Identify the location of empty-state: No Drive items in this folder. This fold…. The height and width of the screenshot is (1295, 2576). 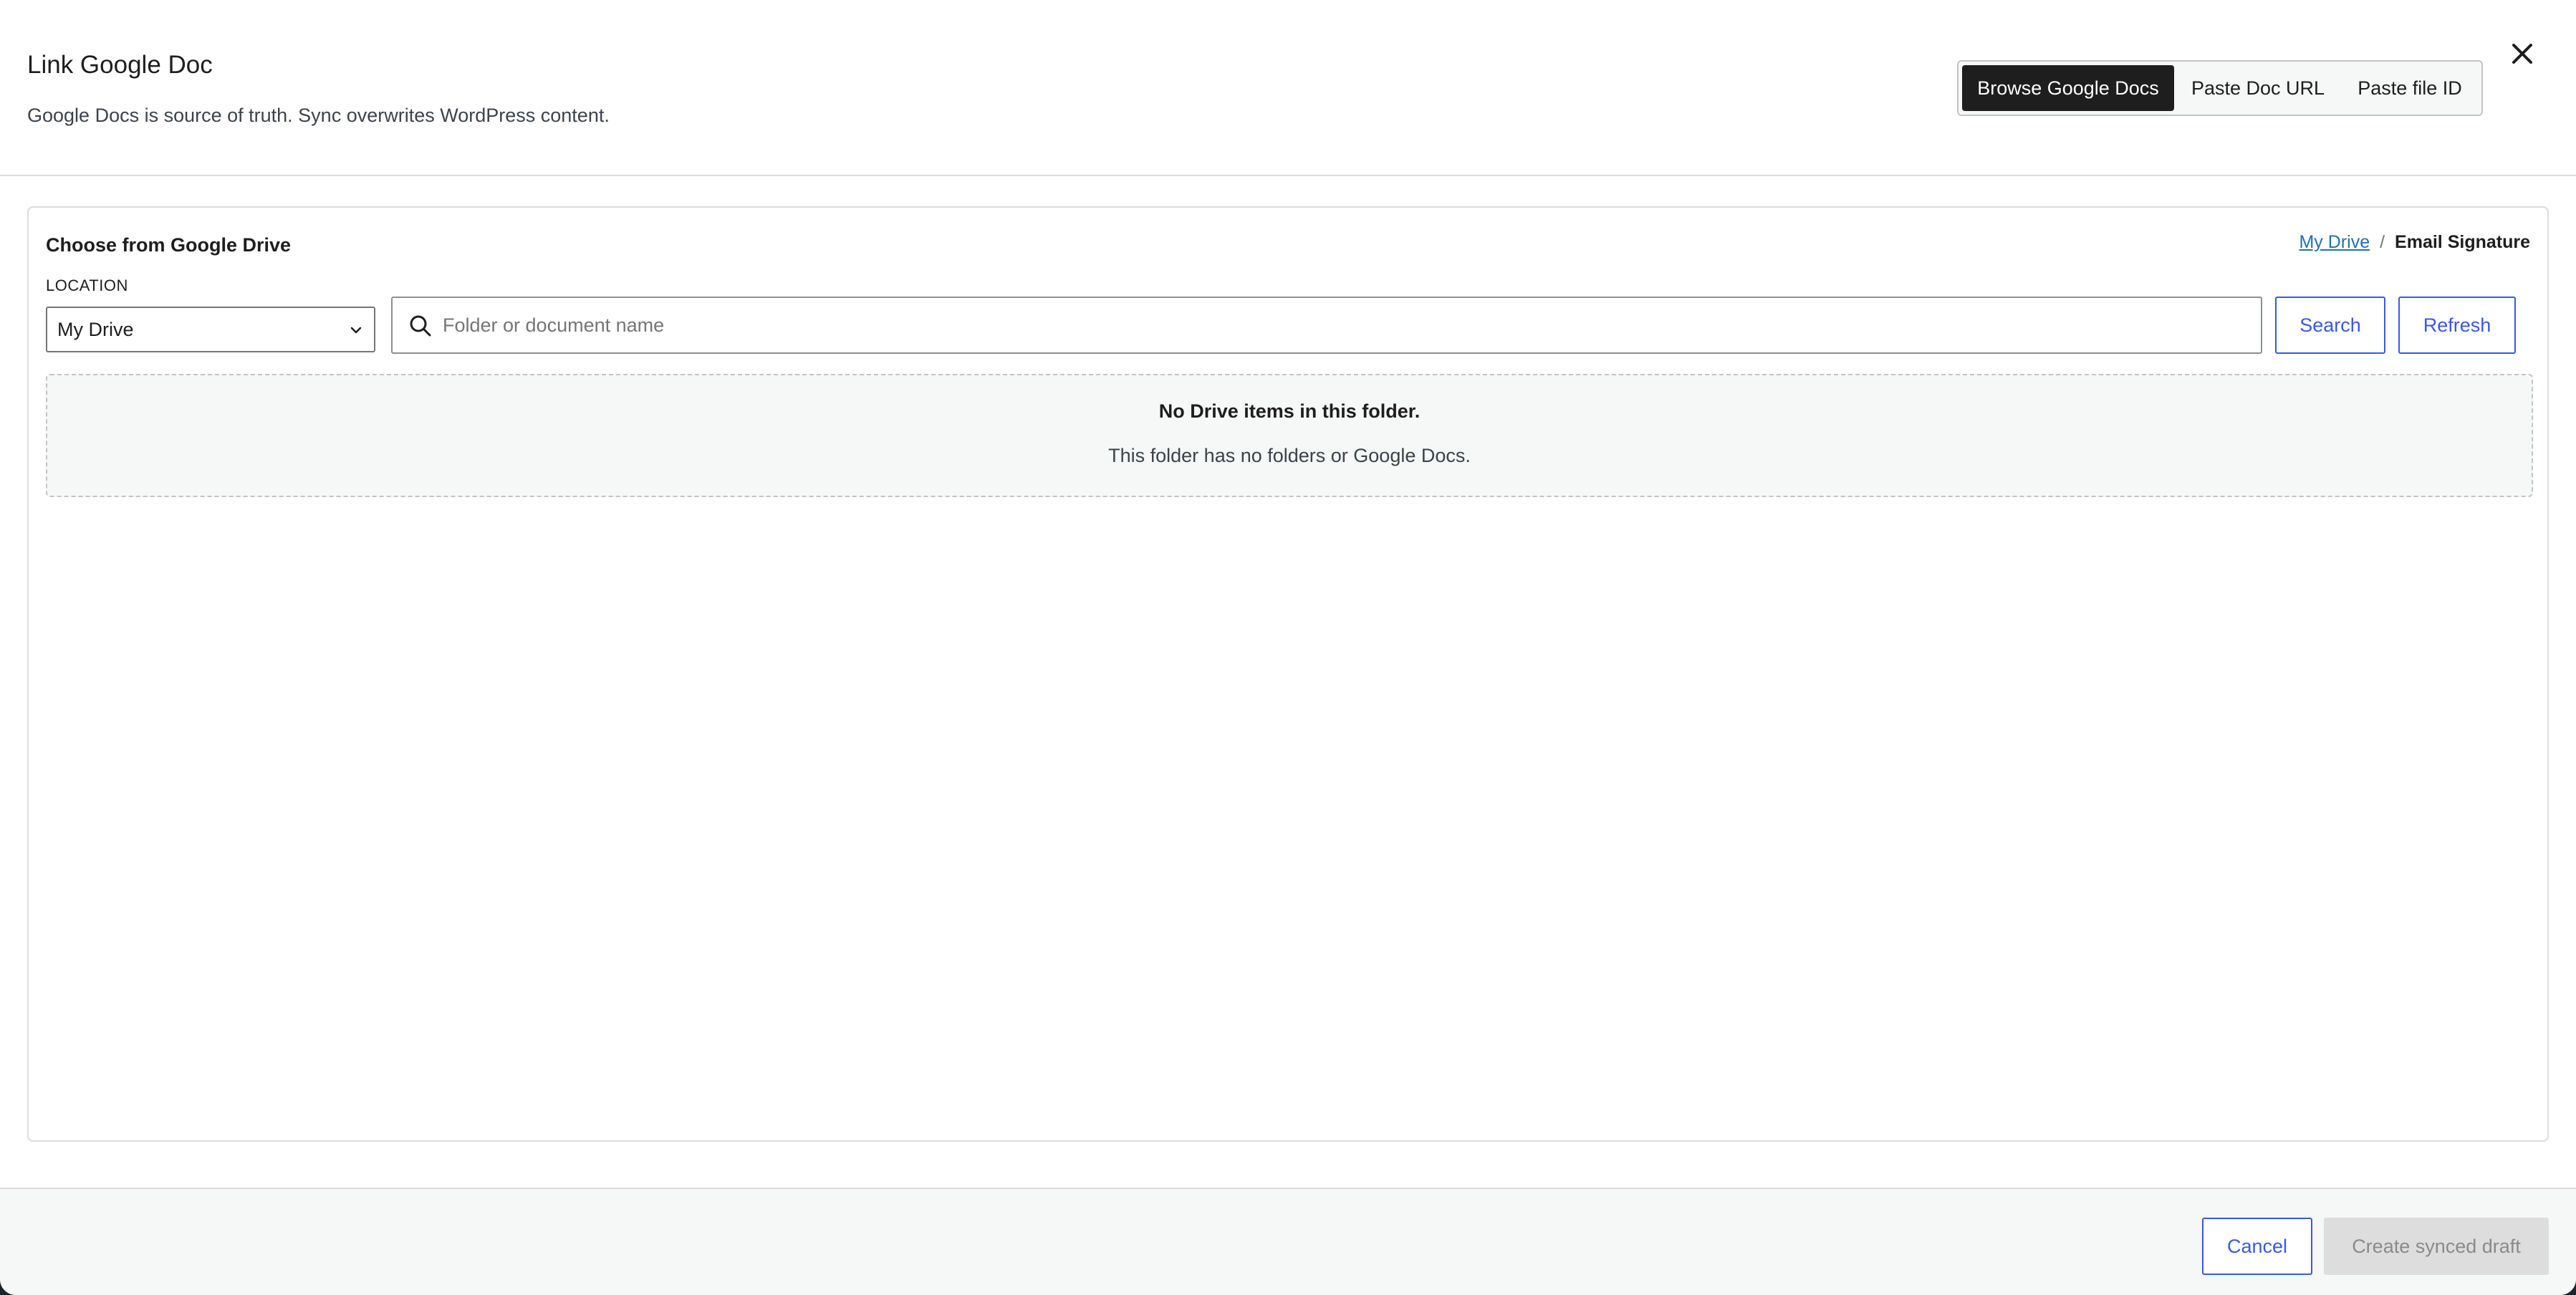
(1290, 435).